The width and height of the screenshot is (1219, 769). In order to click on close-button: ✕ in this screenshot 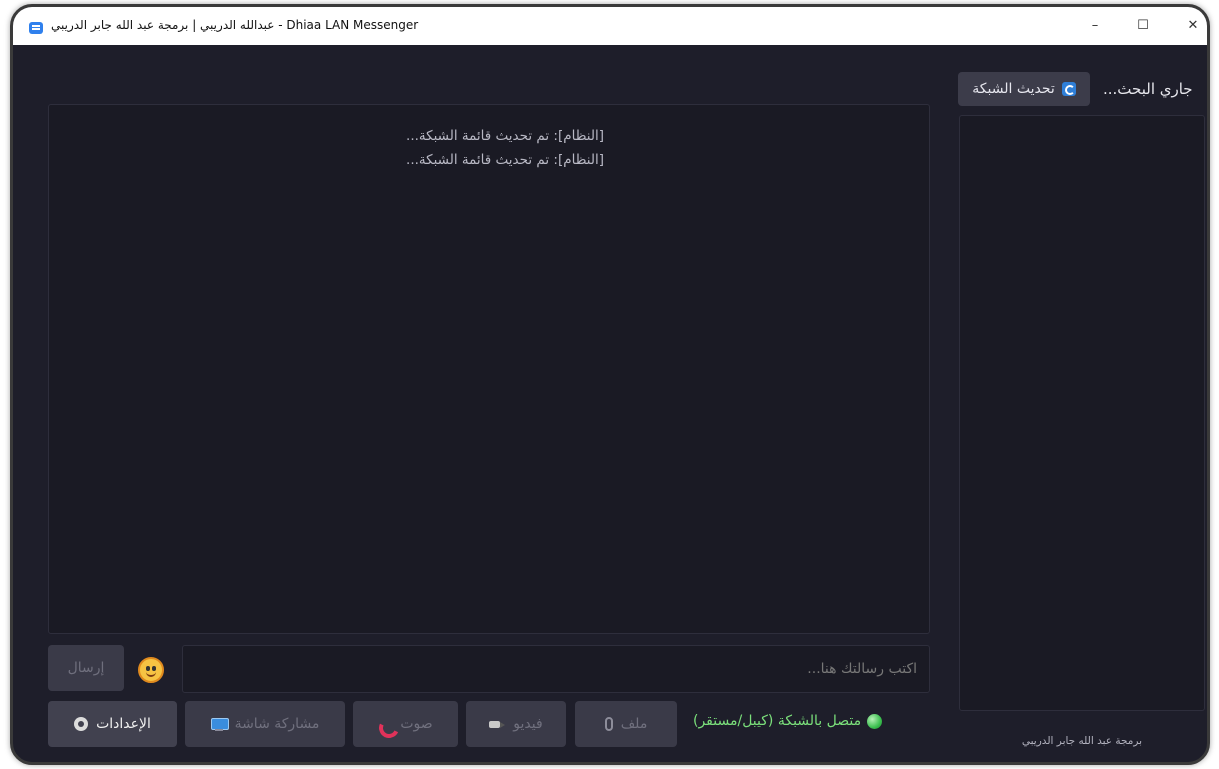, I will do `click(1190, 26)`.